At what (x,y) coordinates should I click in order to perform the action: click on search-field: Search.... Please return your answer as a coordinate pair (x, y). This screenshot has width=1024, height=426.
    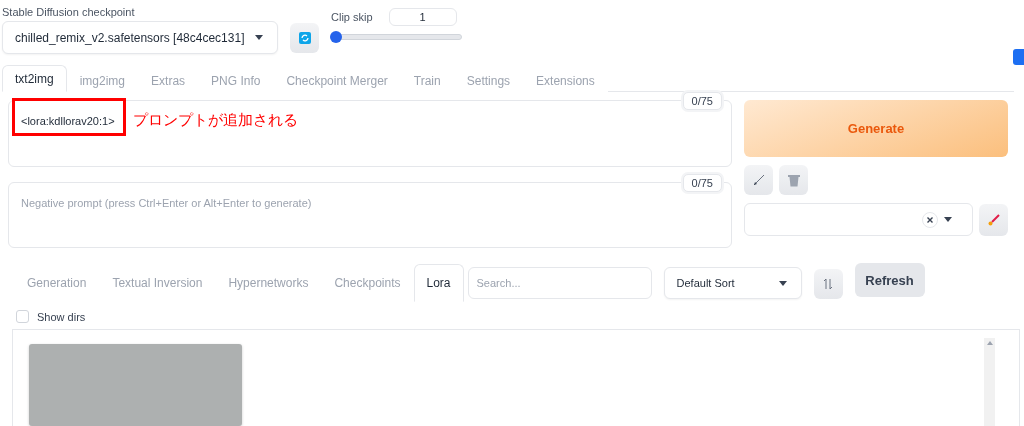
    Looking at the image, I should click on (559, 283).